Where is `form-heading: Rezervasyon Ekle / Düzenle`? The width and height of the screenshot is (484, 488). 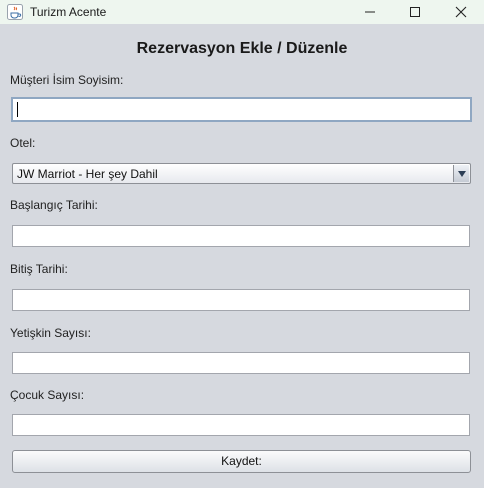 form-heading: Rezervasyon Ekle / Düzenle is located at coordinates (242, 48).